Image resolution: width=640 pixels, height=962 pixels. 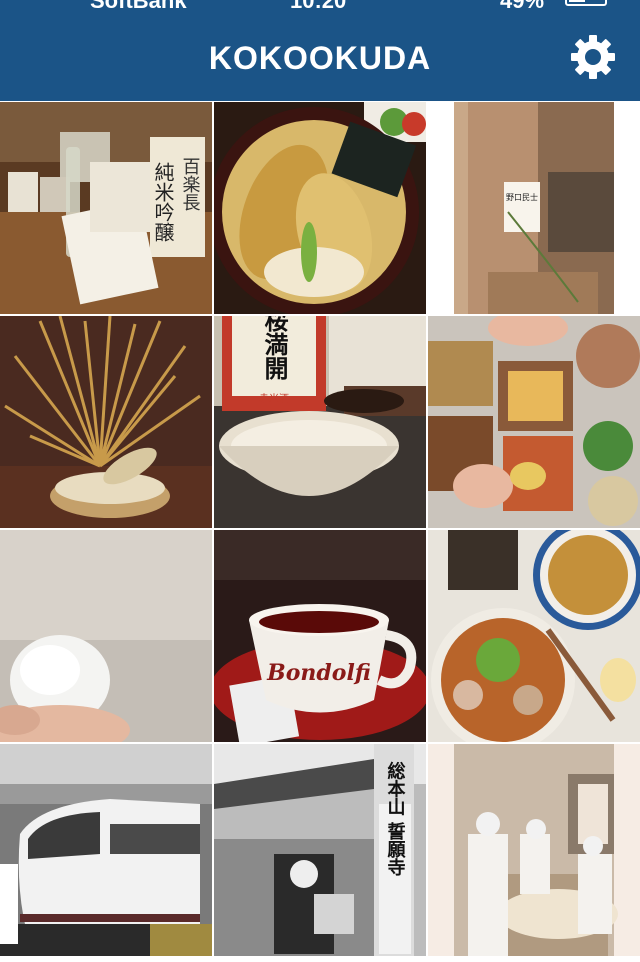 I want to click on sign-text: 野口民士, so click(x=522, y=197).